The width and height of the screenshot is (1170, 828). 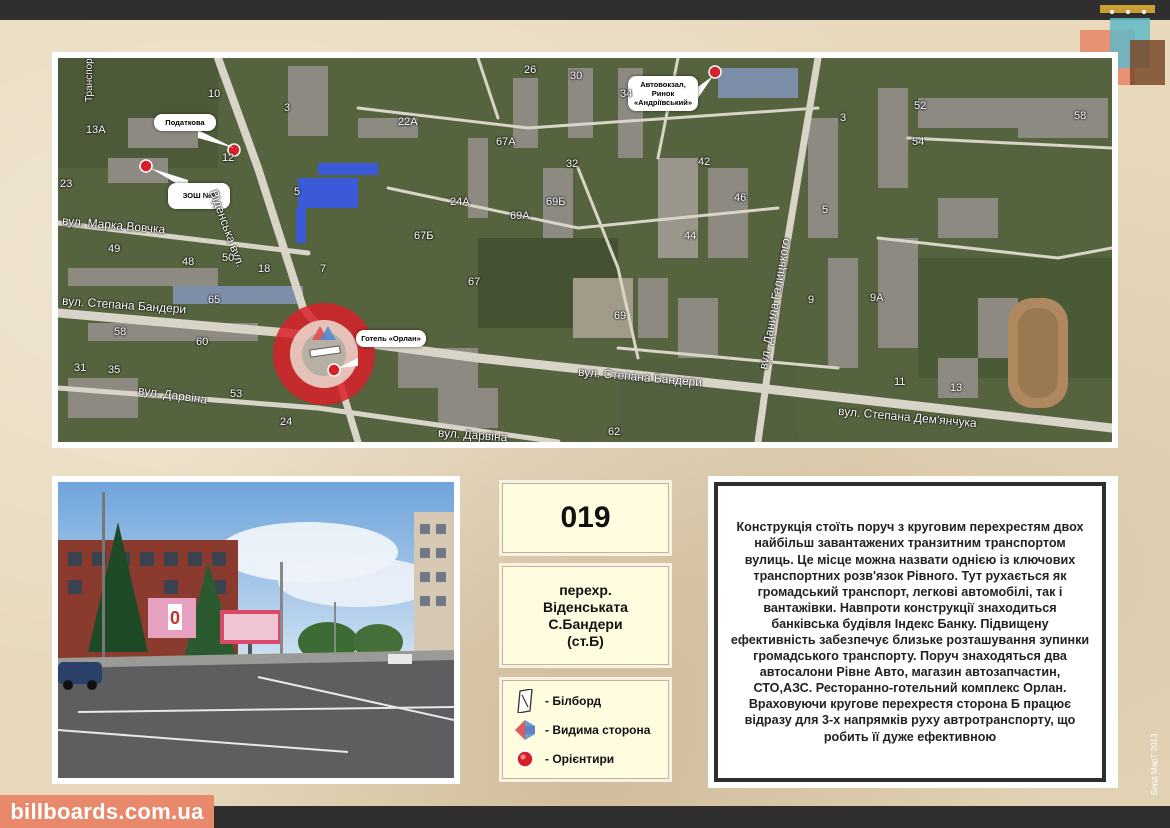 I want to click on house-number: 52, so click(x=920, y=106).